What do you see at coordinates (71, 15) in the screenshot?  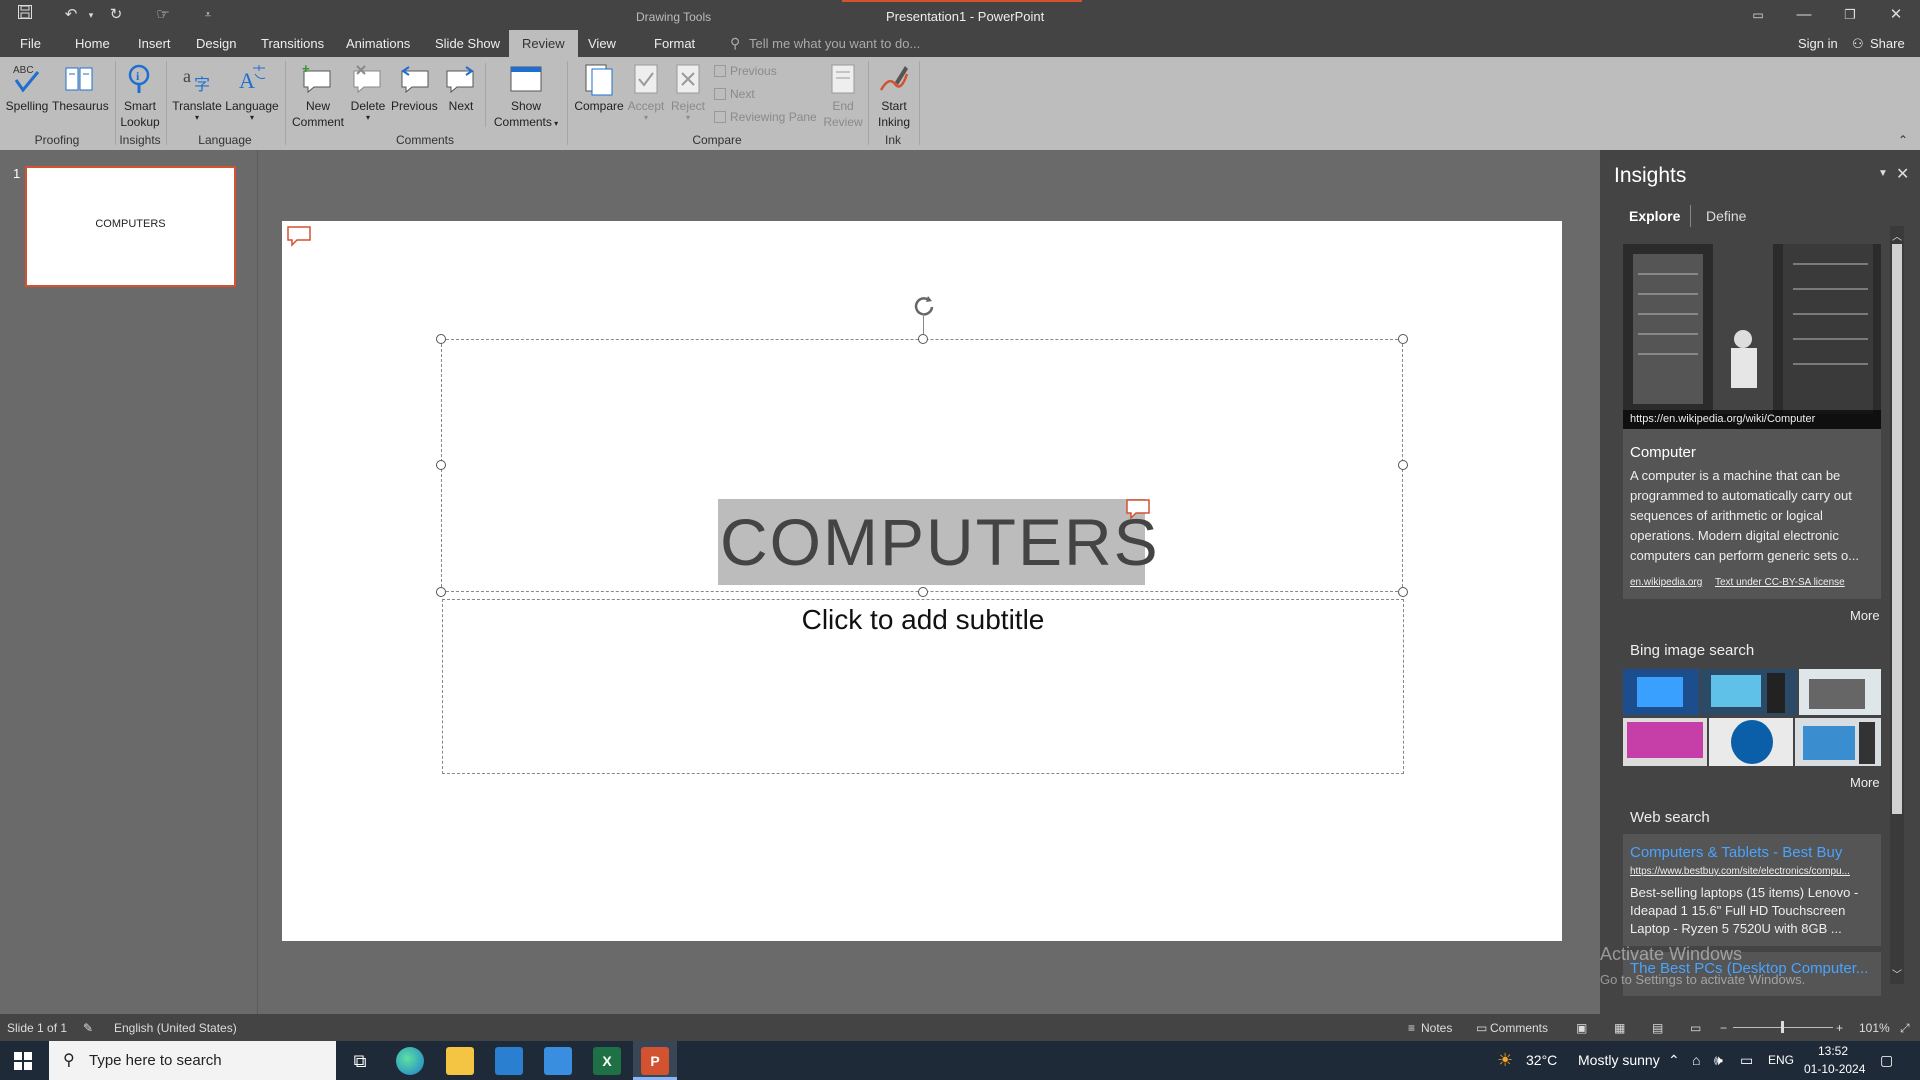 I see `undo-icon: ↶` at bounding box center [71, 15].